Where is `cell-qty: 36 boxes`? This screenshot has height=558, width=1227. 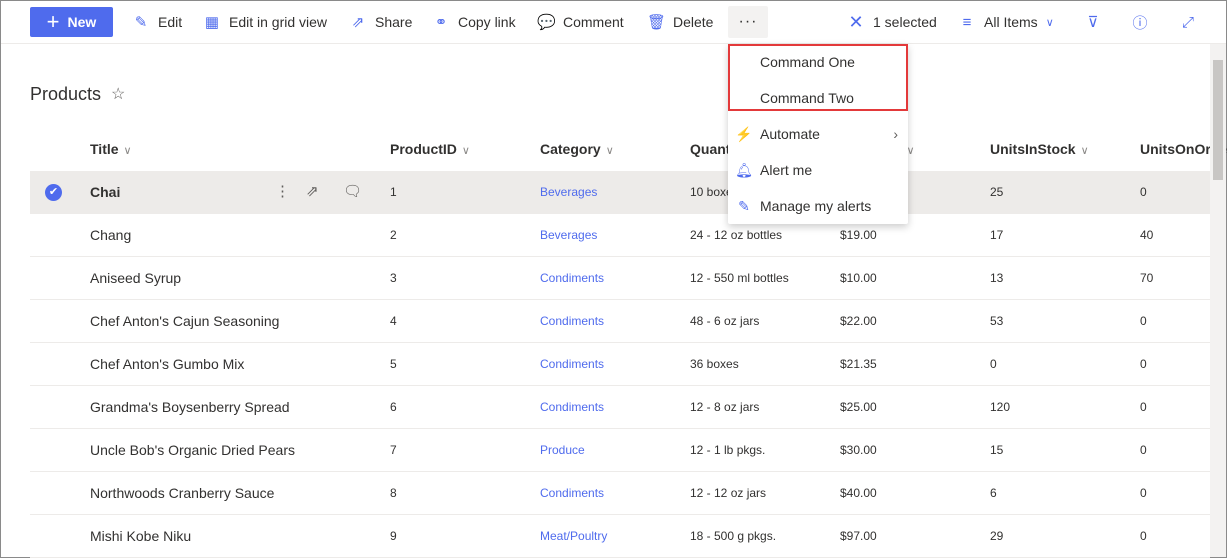 cell-qty: 36 boxes is located at coordinates (714, 364).